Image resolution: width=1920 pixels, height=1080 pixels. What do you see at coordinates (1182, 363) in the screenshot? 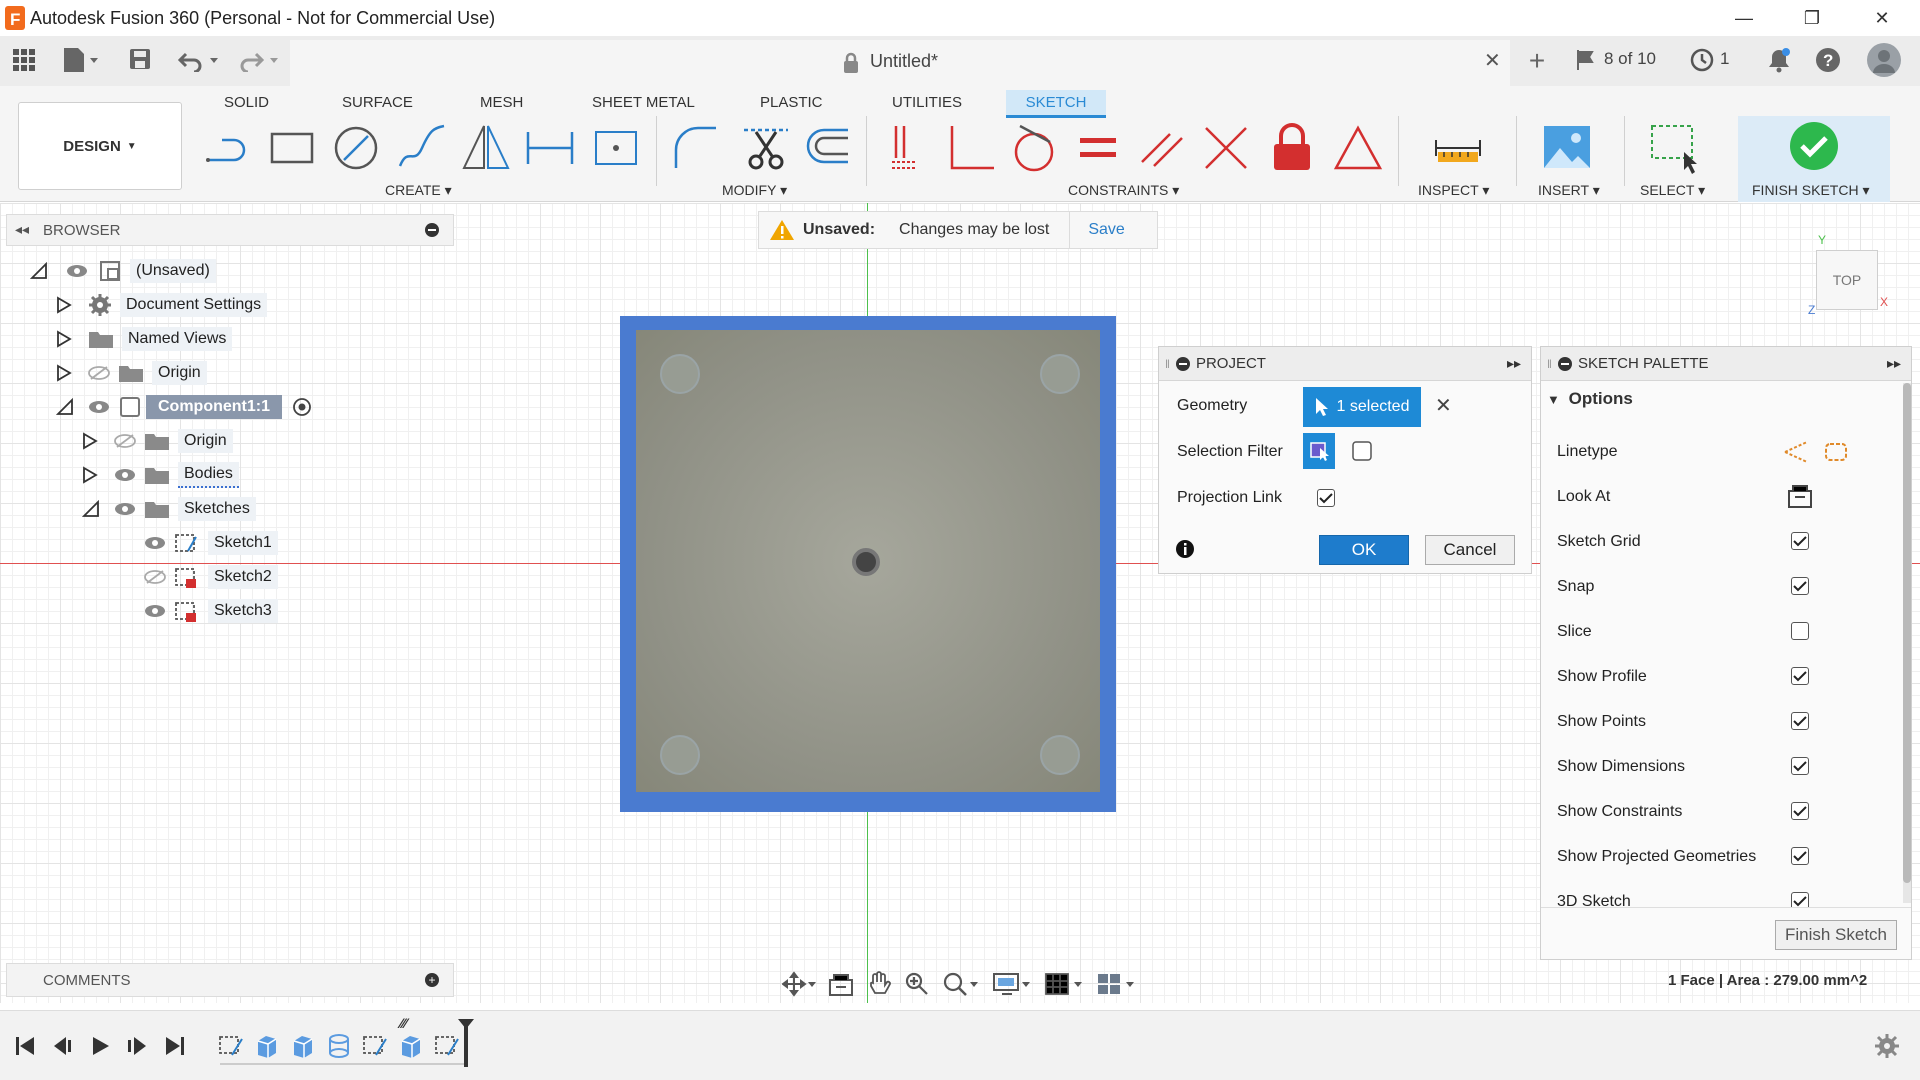
I see `dialog-minimize-icon` at bounding box center [1182, 363].